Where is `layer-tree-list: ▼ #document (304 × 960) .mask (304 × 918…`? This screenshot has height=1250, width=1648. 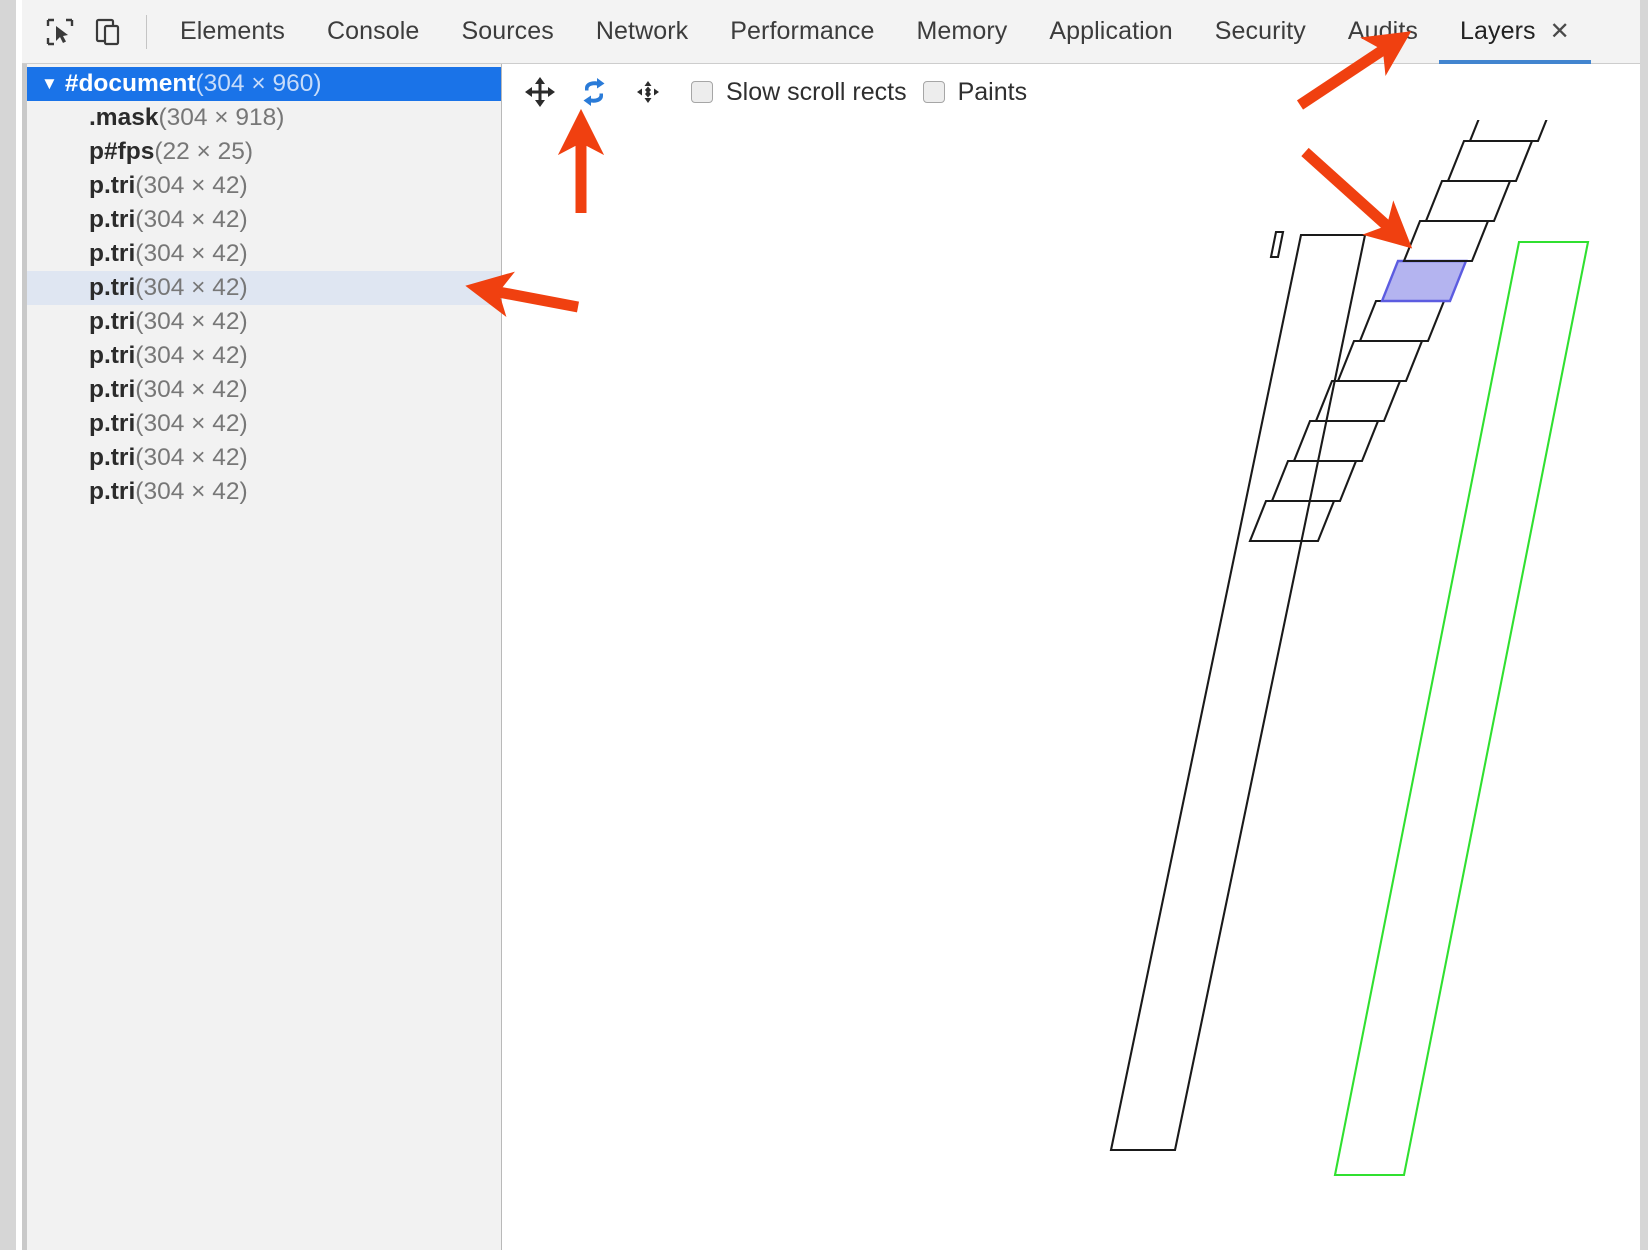
layer-tree-list: ▼ #document (304 × 960) .mask (304 × 918… is located at coordinates (264, 286).